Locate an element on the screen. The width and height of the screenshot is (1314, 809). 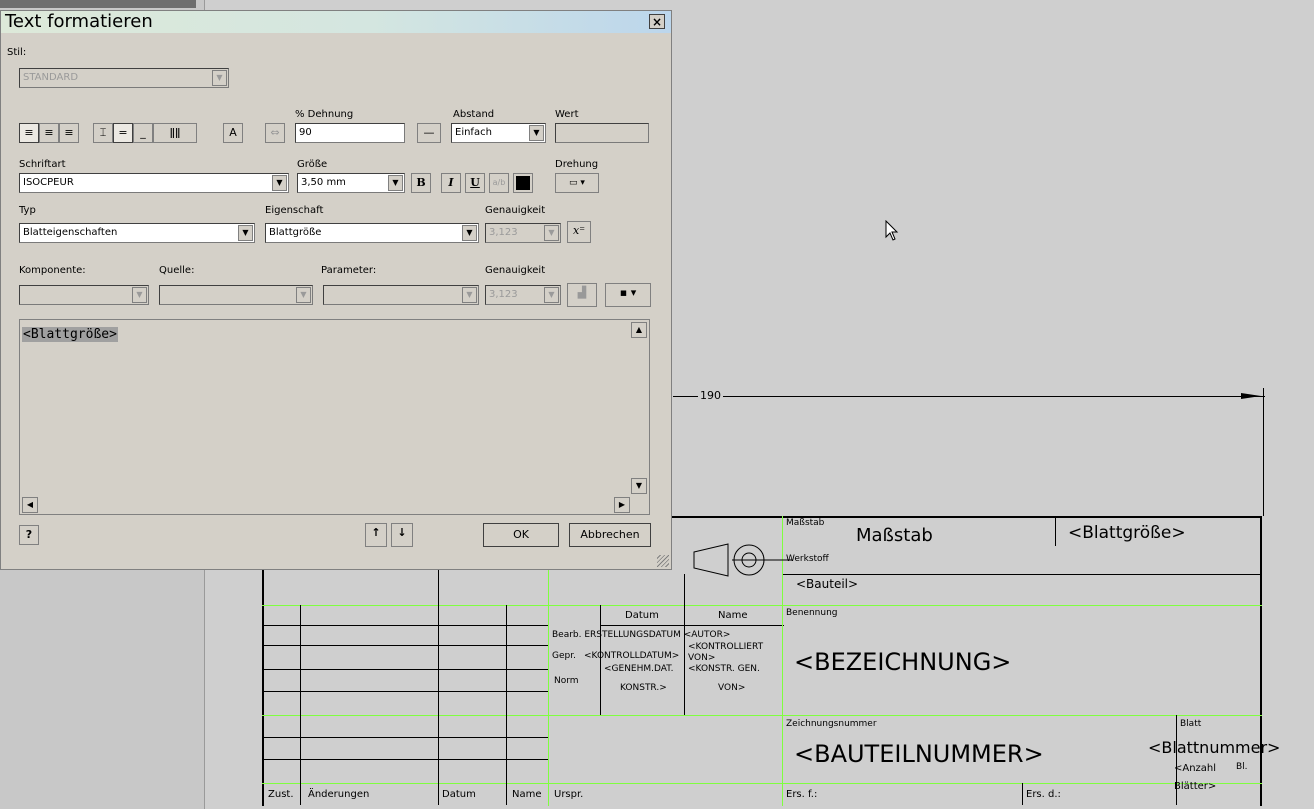
align-center-button: ≡ is located at coordinates (49, 133).